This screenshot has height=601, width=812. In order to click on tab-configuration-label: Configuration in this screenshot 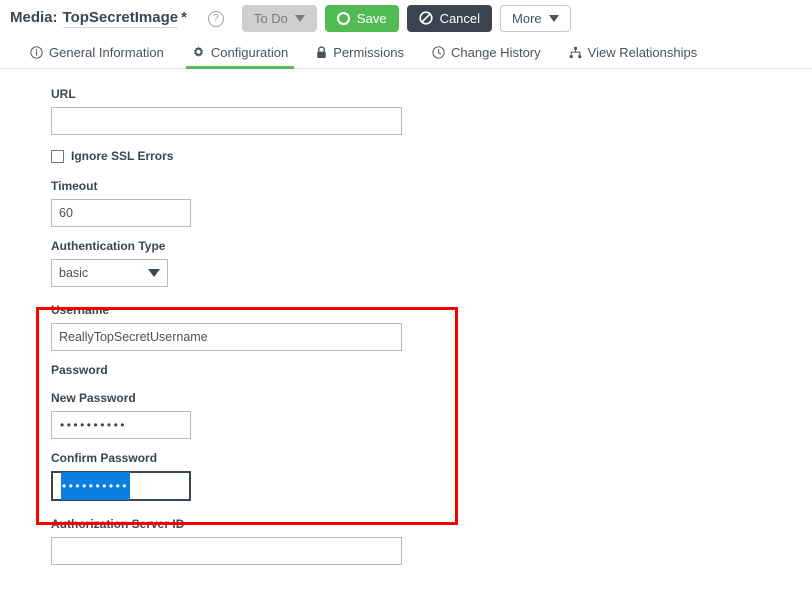, I will do `click(249, 52)`.